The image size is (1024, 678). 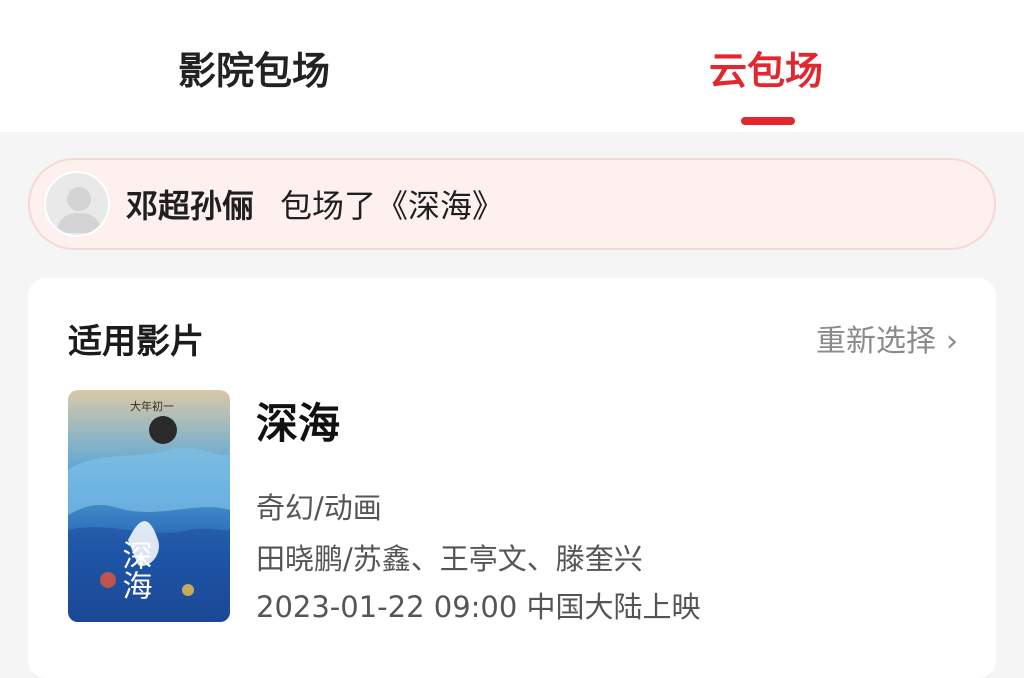 What do you see at coordinates (190, 206) in the screenshot?
I see `notice-user-name: 邓超孙俪` at bounding box center [190, 206].